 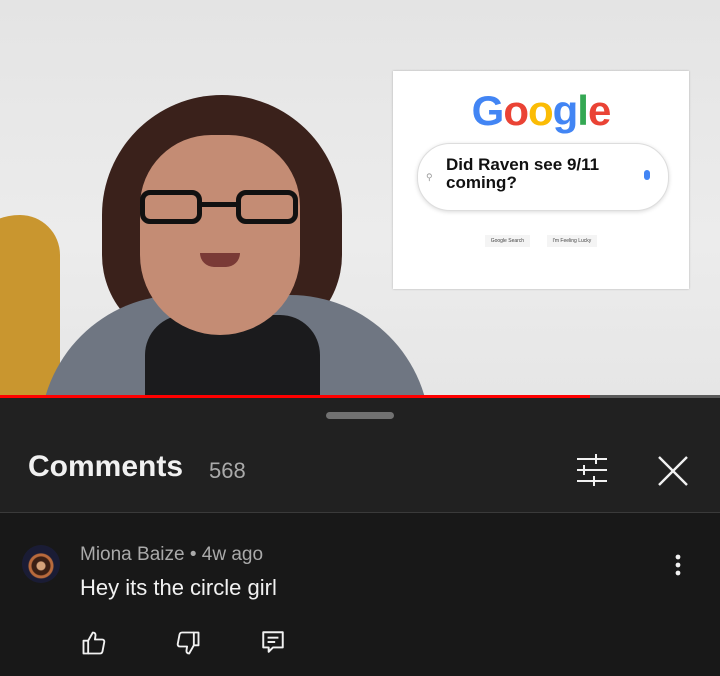 What do you see at coordinates (132, 554) in the screenshot?
I see `comment-author: Miona Baize` at bounding box center [132, 554].